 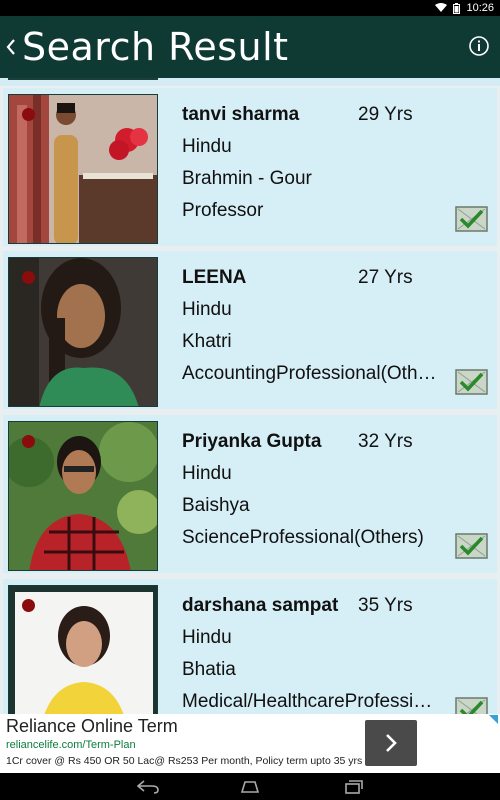 I want to click on ad-url: reliancelife.com/Term-Plan, so click(x=71, y=745).